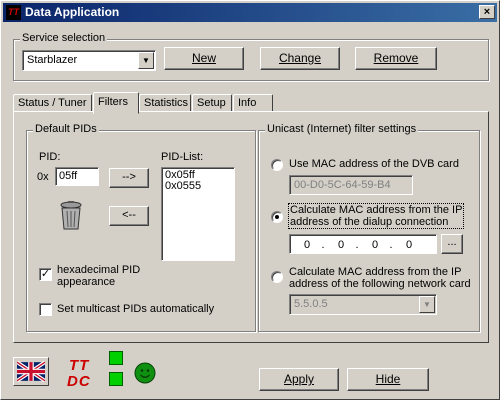  What do you see at coordinates (129, 216) in the screenshot?
I see `remove-pid-button: <--` at bounding box center [129, 216].